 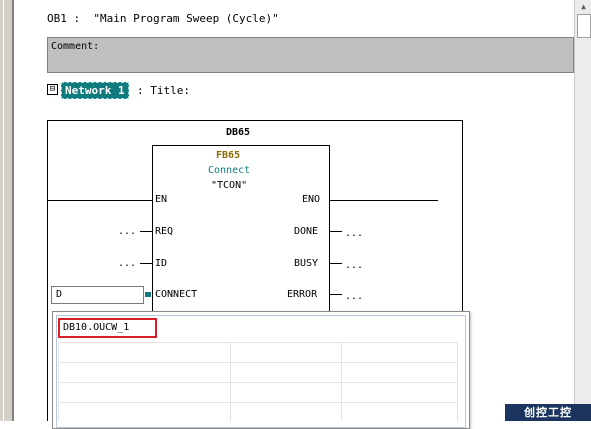 What do you see at coordinates (176, 294) in the screenshot?
I see `pin-connect-label: CONNECT` at bounding box center [176, 294].